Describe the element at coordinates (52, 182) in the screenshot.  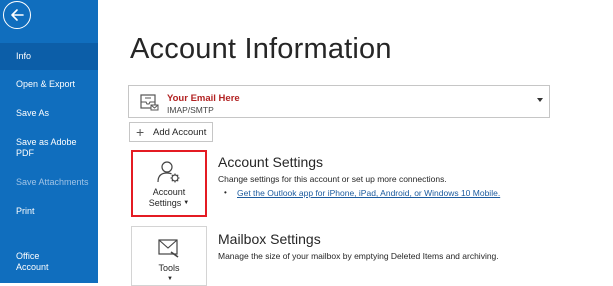
I see `sidebar-item-save-attachments: Save Attachments` at that location.